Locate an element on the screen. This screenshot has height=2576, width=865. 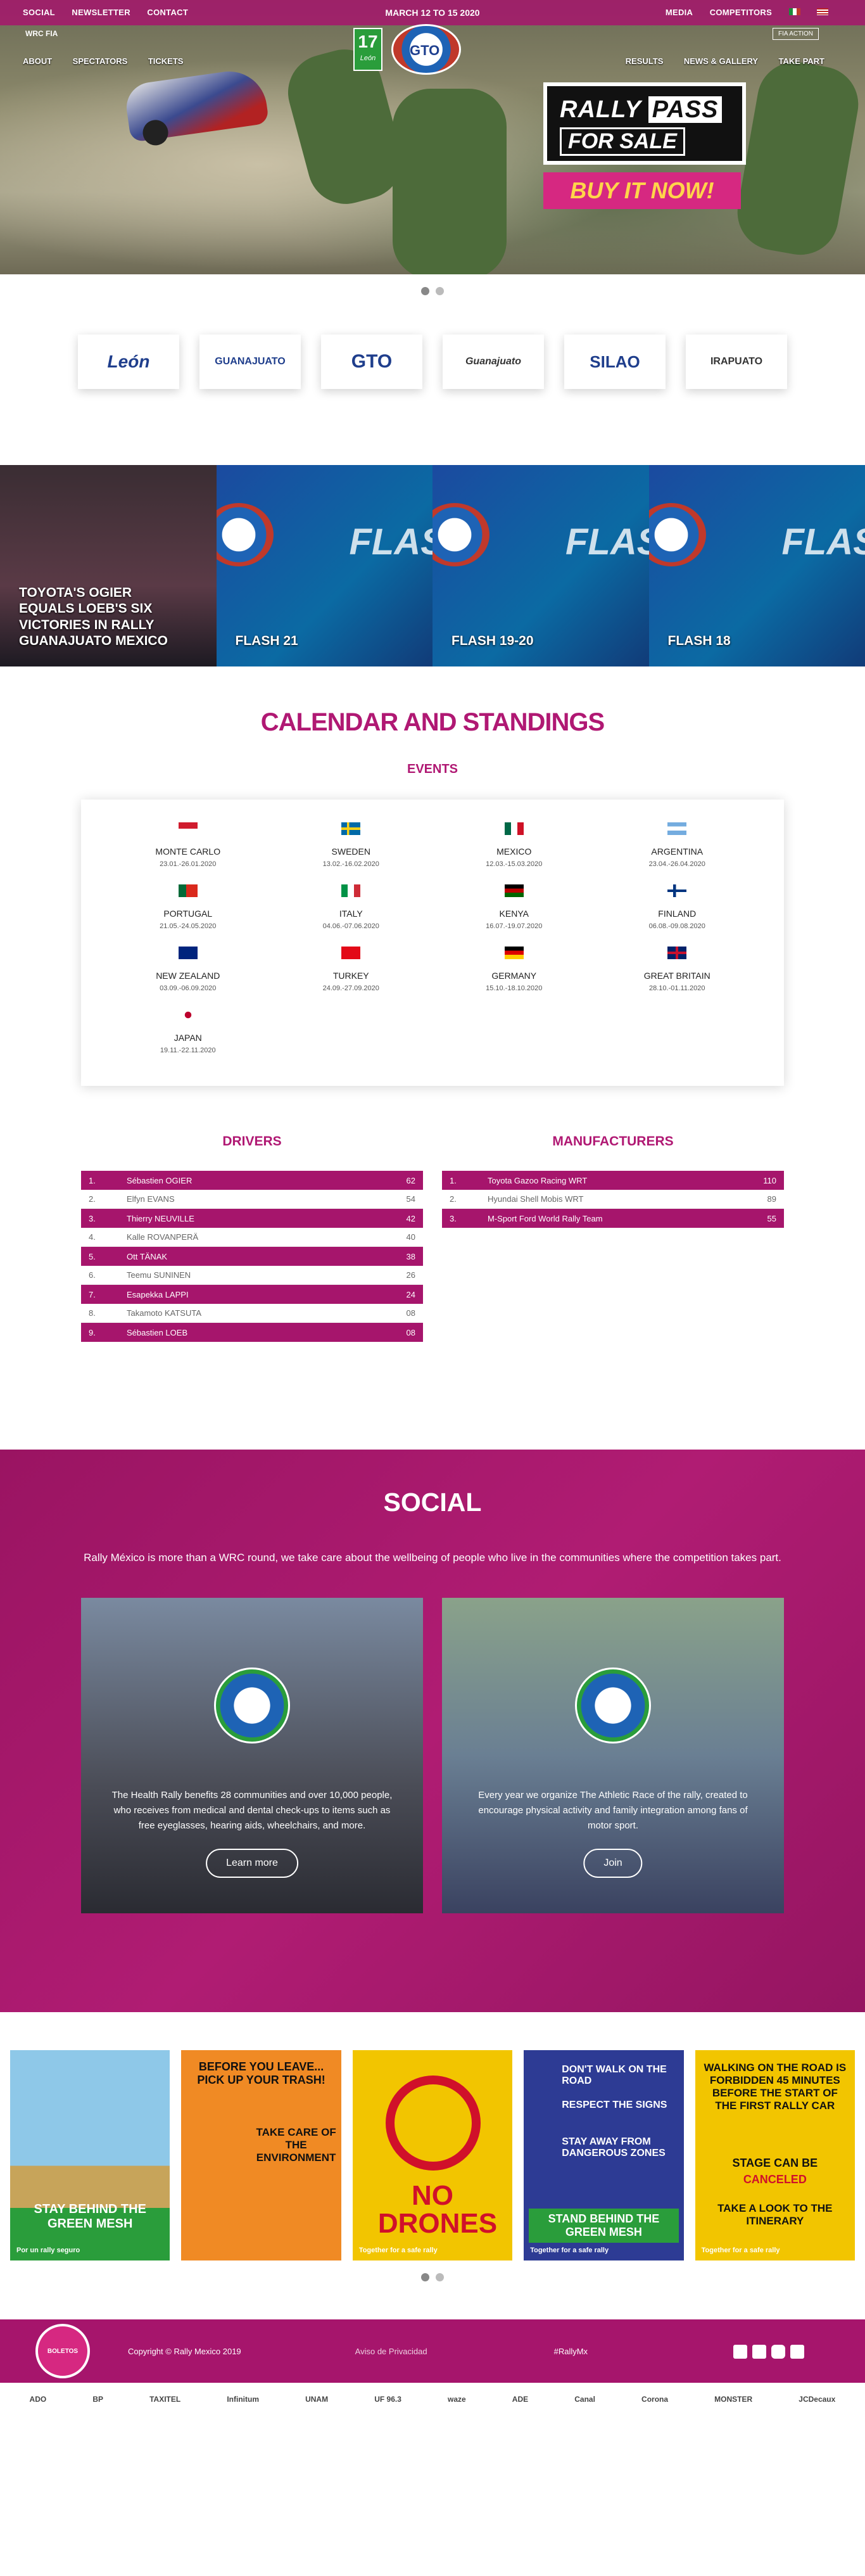
event-item: GREAT BRITAIN 28.10.-01.11.2020 is located at coordinates (677, 970).